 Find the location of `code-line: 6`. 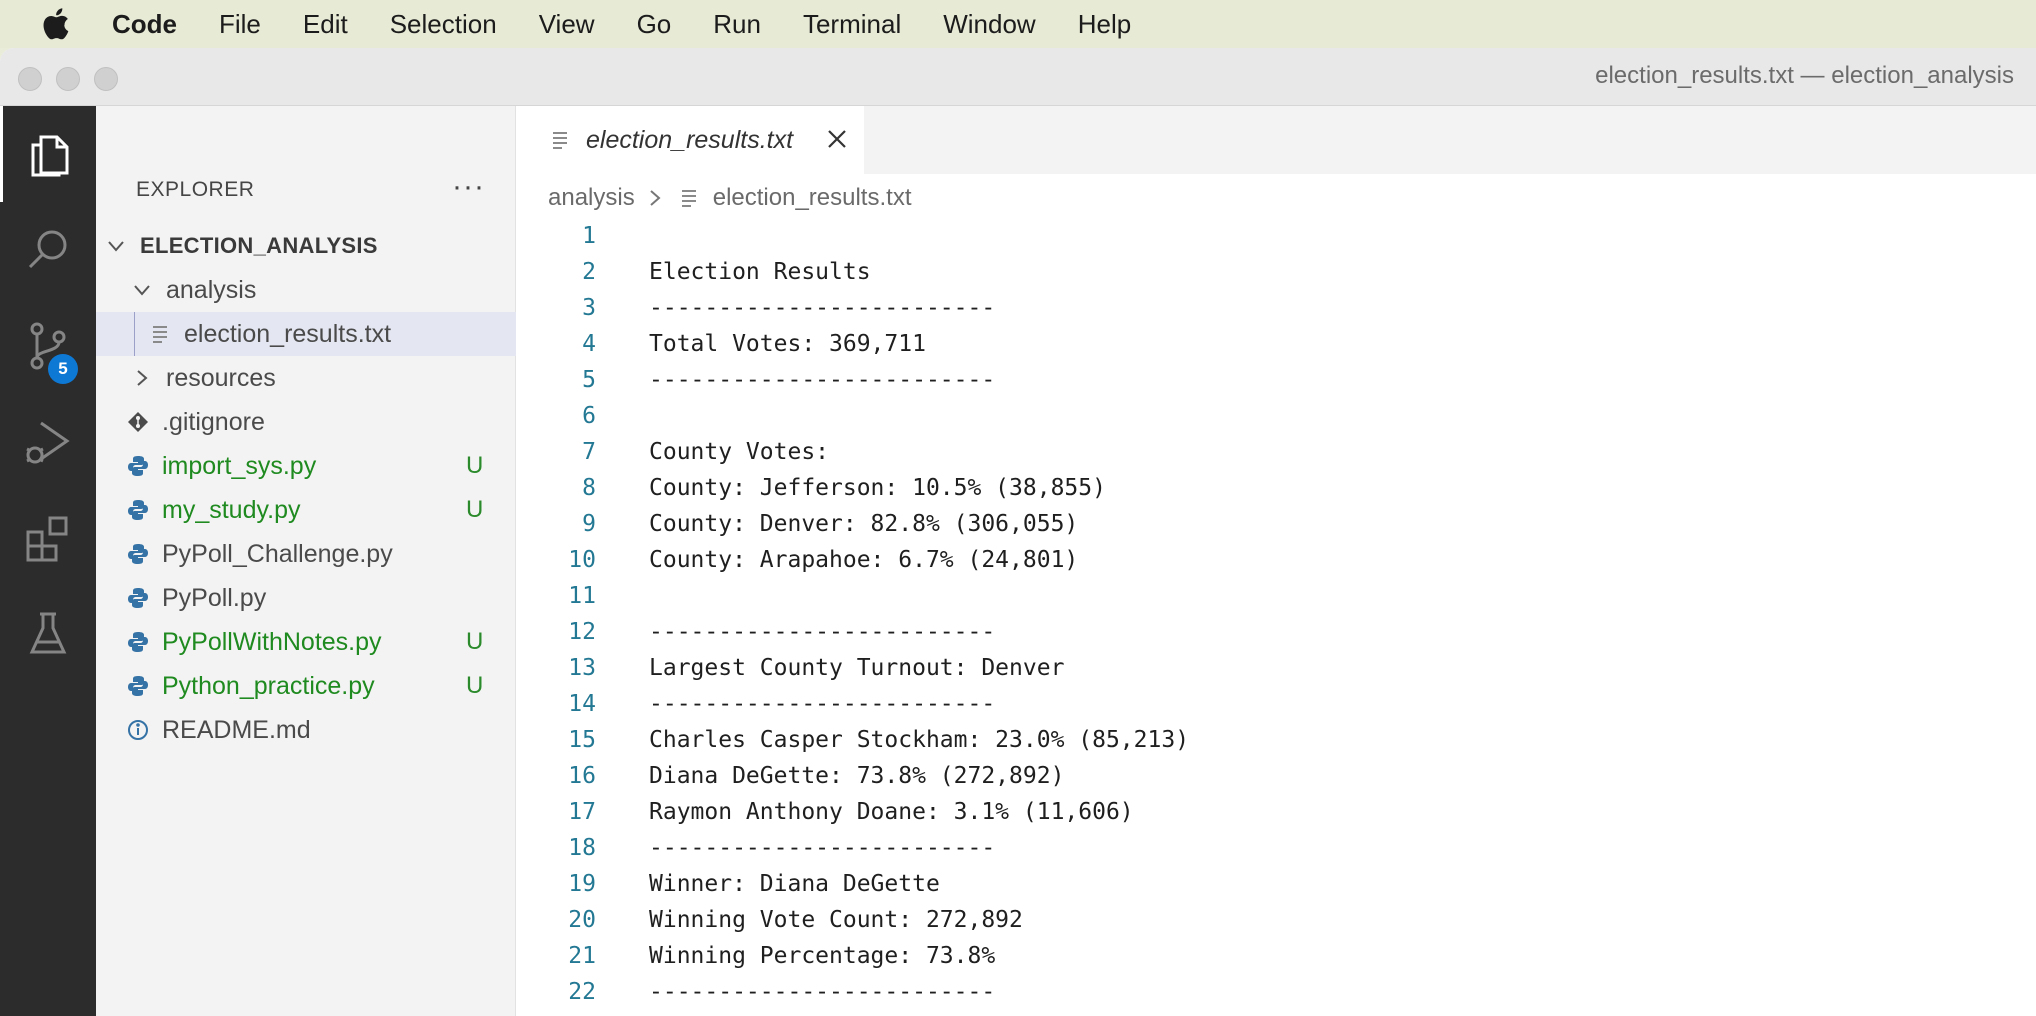

code-line: 6 is located at coordinates (1276, 416).